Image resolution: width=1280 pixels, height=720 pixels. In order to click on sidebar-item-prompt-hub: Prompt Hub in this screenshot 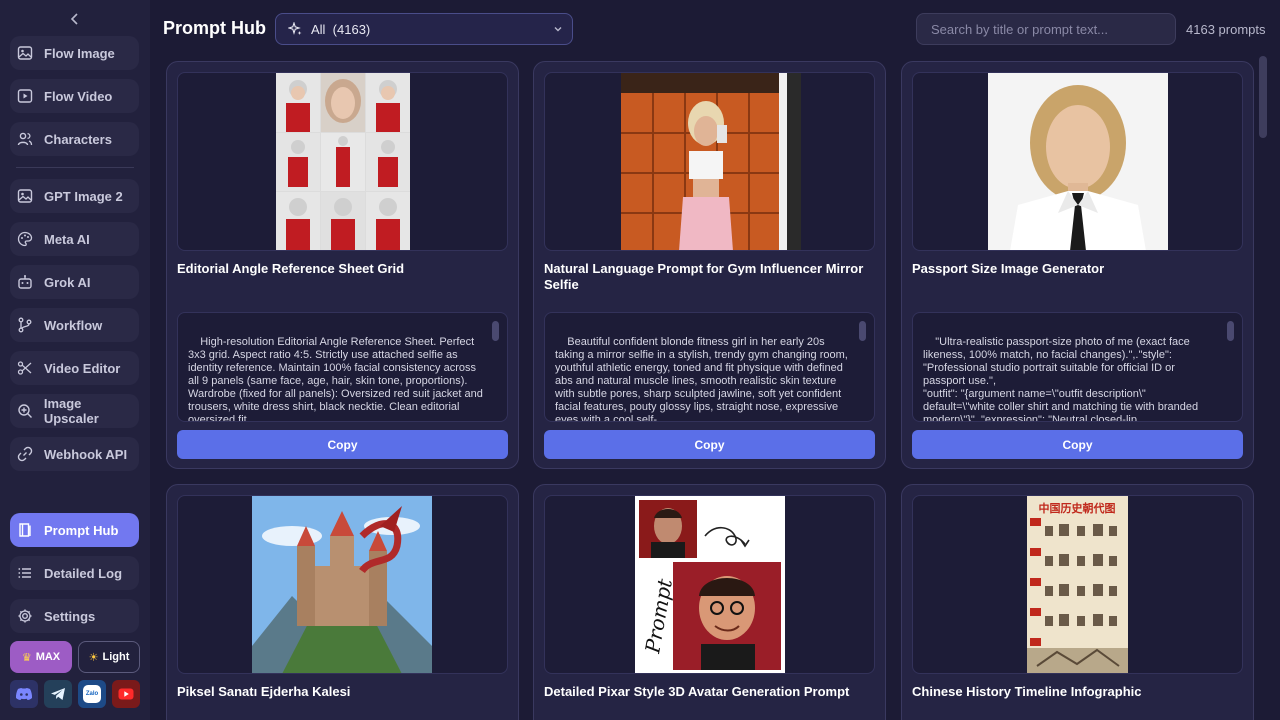, I will do `click(74, 530)`.